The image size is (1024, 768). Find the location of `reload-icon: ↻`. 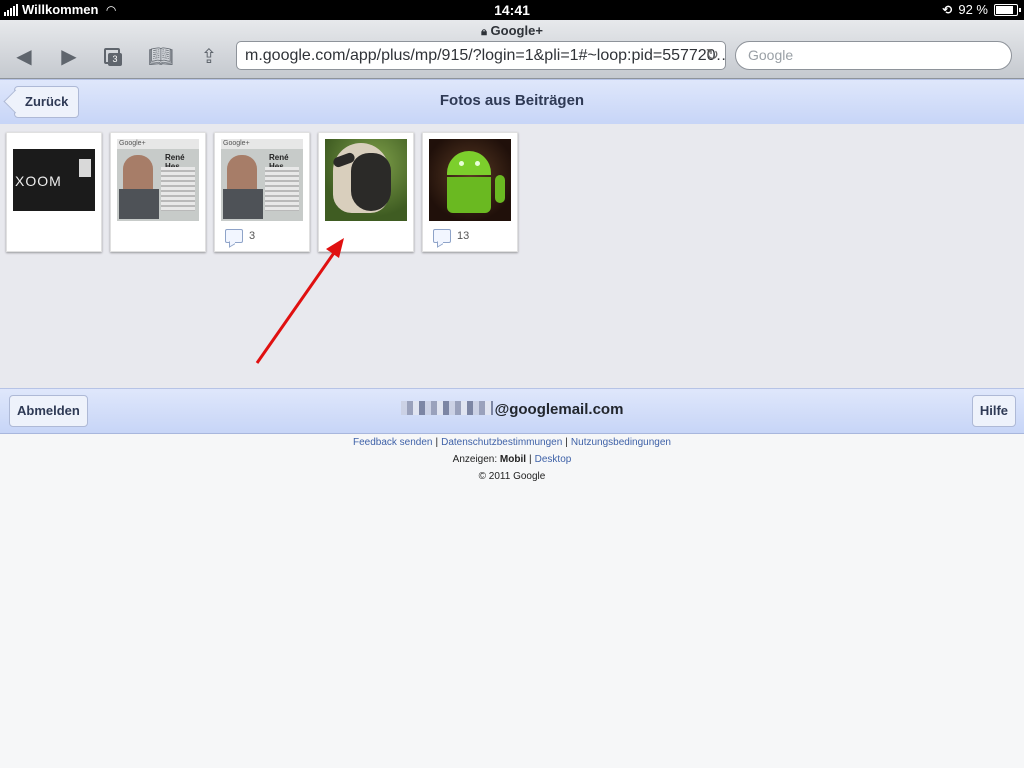

reload-icon: ↻ is located at coordinates (712, 55).